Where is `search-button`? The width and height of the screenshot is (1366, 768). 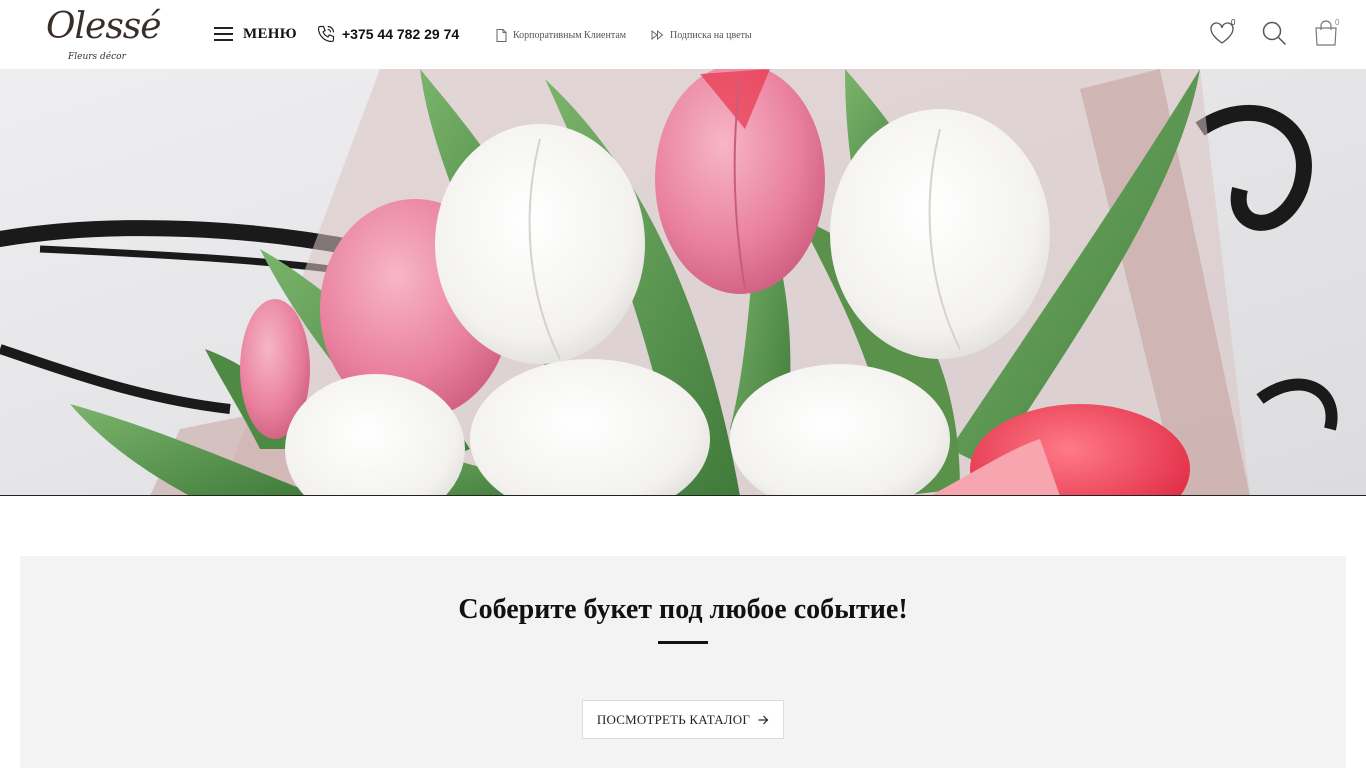 search-button is located at coordinates (1275, 34).